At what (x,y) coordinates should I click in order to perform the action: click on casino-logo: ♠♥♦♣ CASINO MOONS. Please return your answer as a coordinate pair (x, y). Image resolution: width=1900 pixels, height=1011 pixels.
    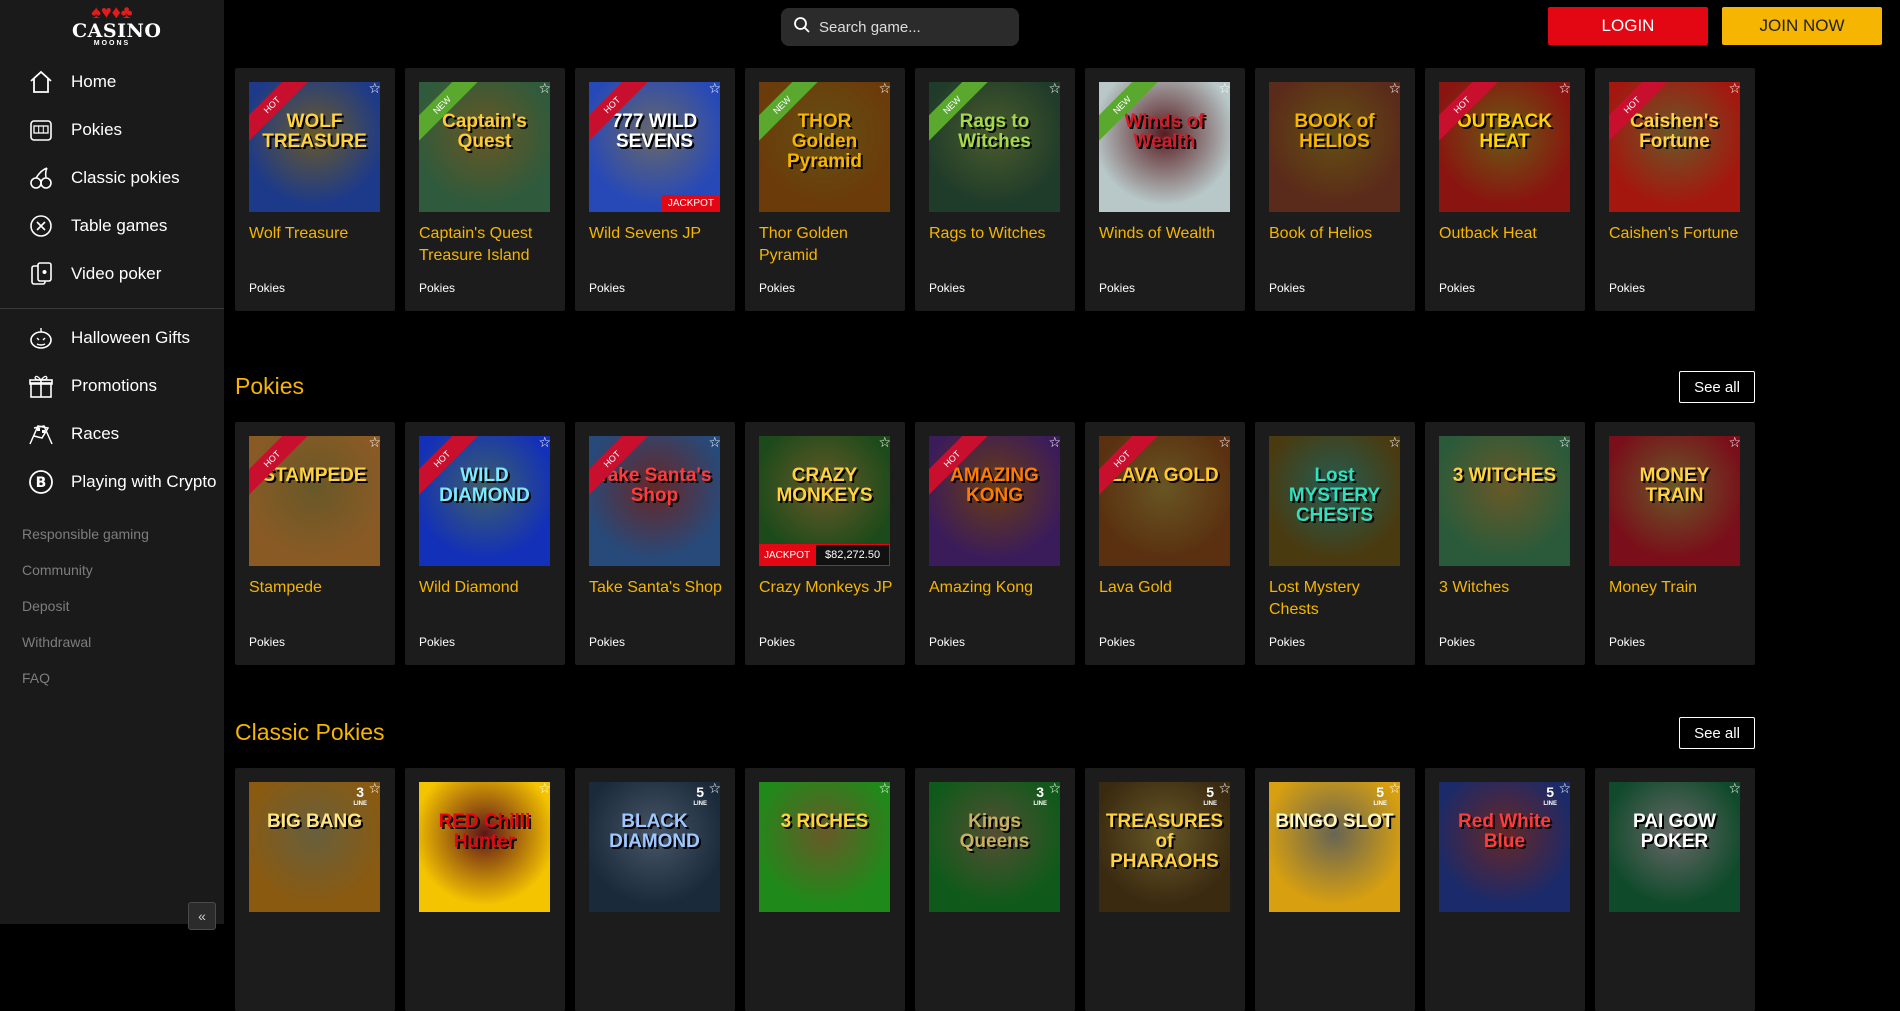
    Looking at the image, I should click on (116, 26).